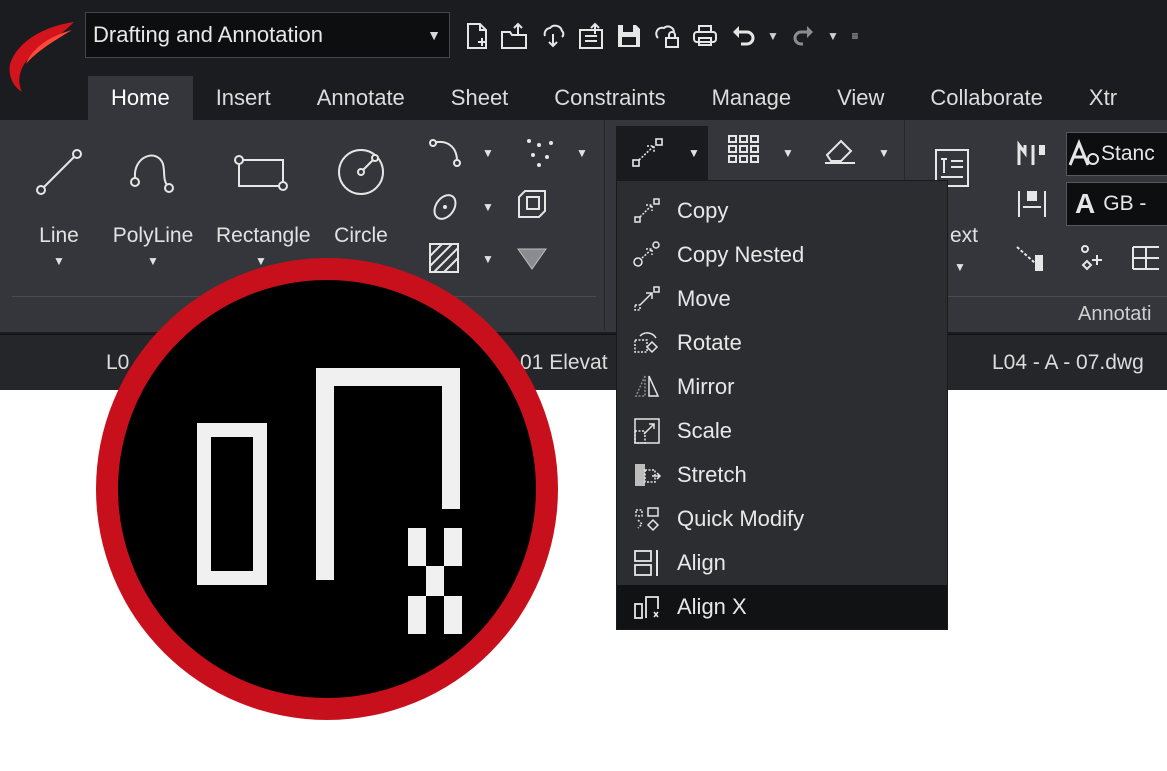 This screenshot has height=771, width=1167. I want to click on arc-icon, so click(446, 152).